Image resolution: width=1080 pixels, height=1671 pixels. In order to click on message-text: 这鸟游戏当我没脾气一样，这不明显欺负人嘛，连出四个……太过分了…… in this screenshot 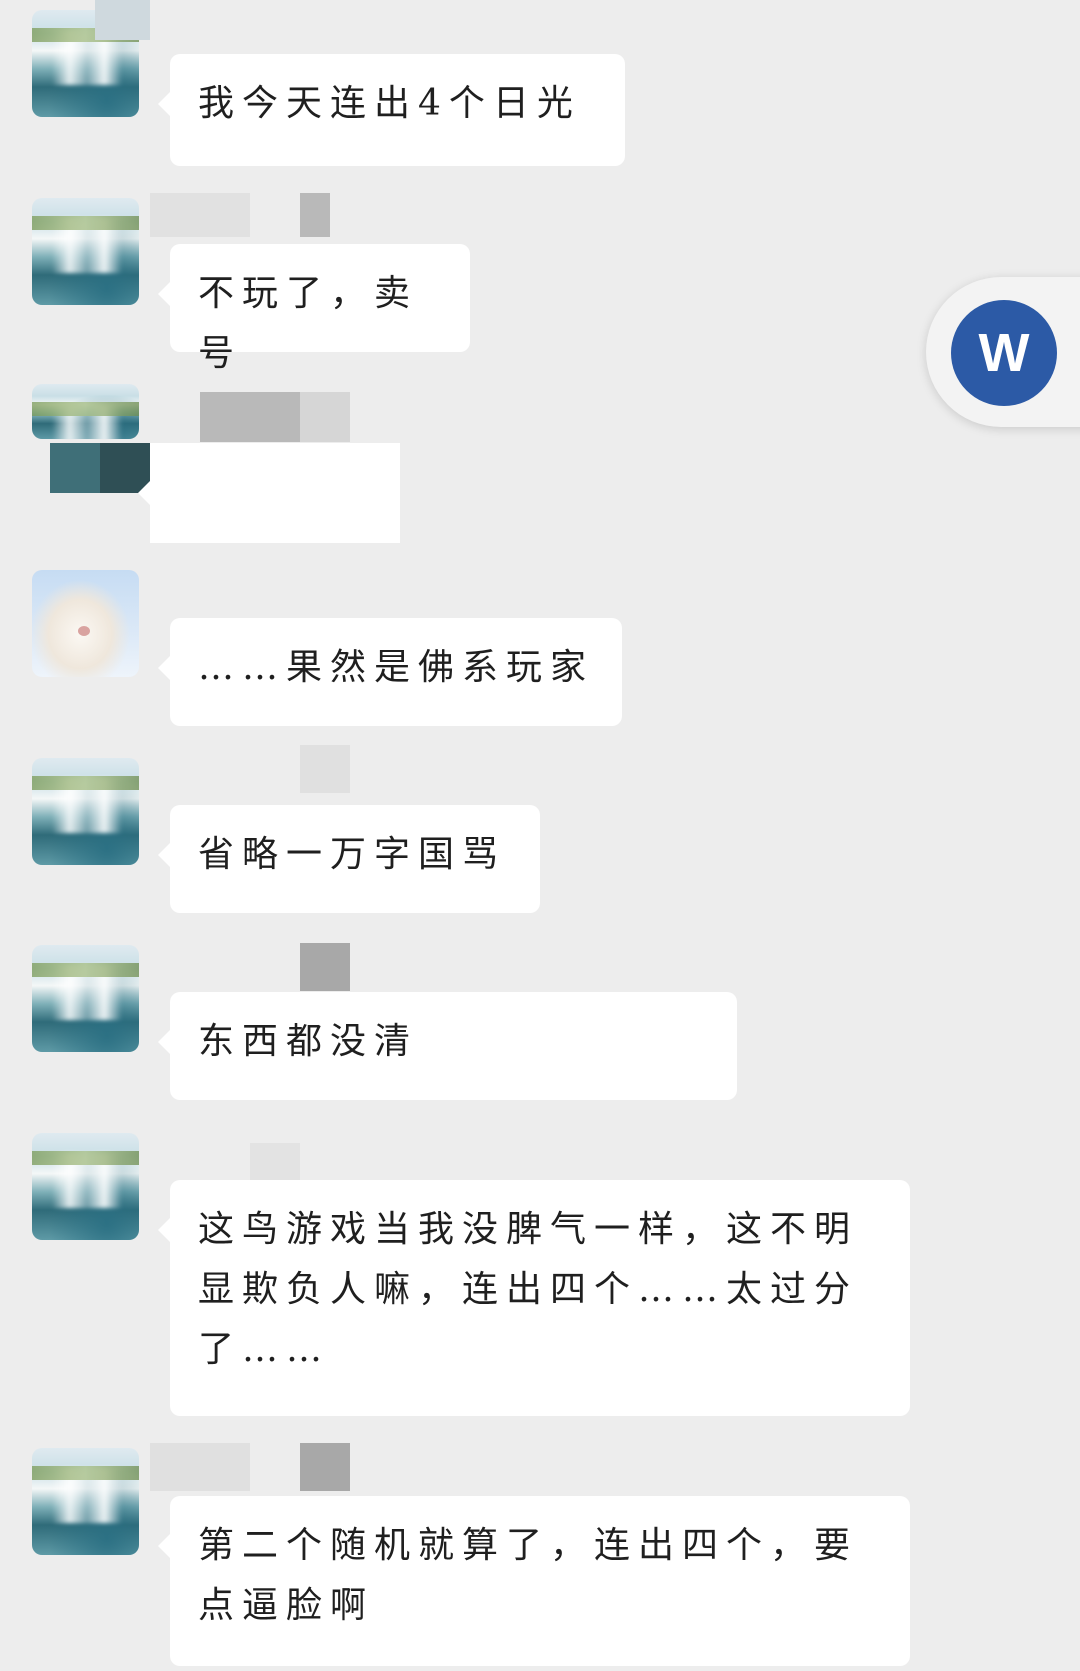, I will do `click(528, 1289)`.